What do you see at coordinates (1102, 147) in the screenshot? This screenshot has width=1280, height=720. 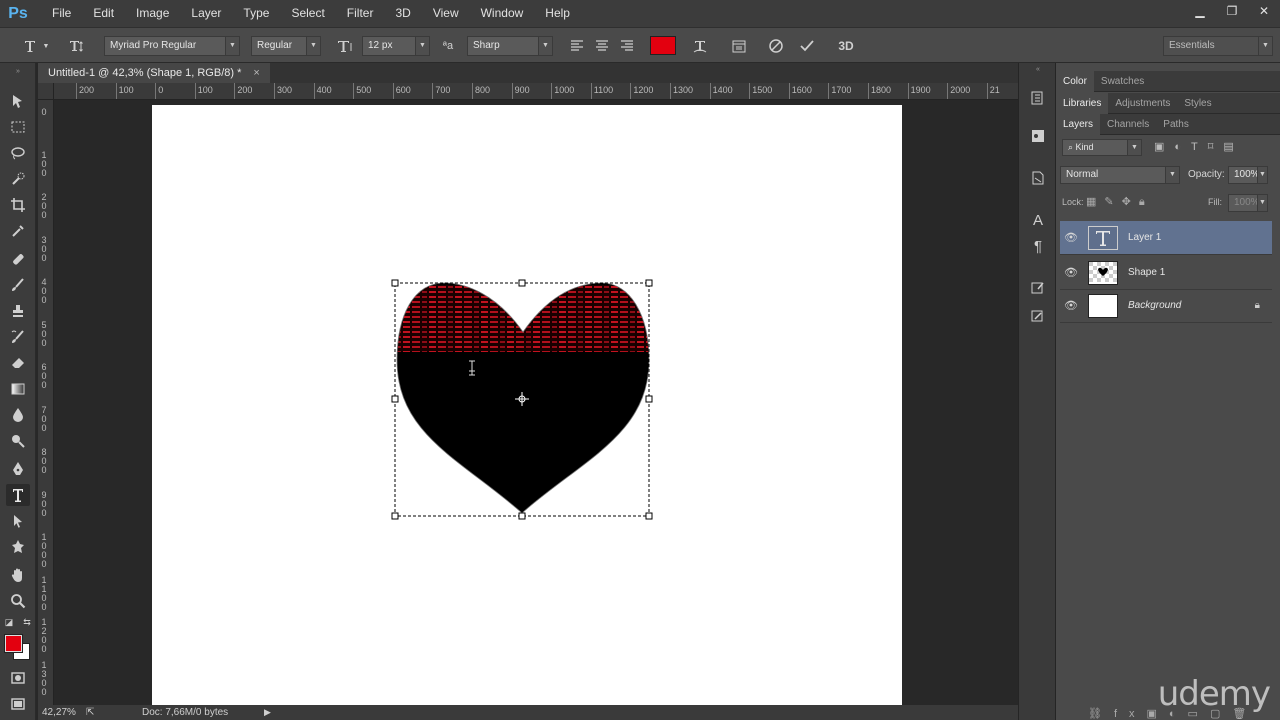 I see `layer-filter-select: ⌕ Kind ▼` at bounding box center [1102, 147].